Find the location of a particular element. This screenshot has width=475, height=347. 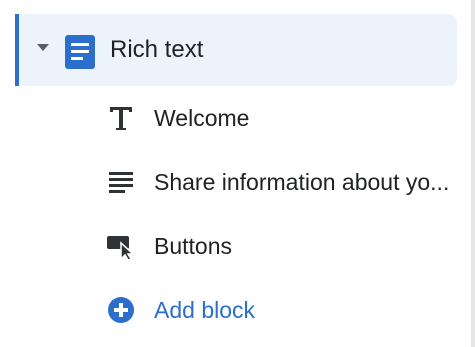

paragraph-lines-icon is located at coordinates (121, 182).